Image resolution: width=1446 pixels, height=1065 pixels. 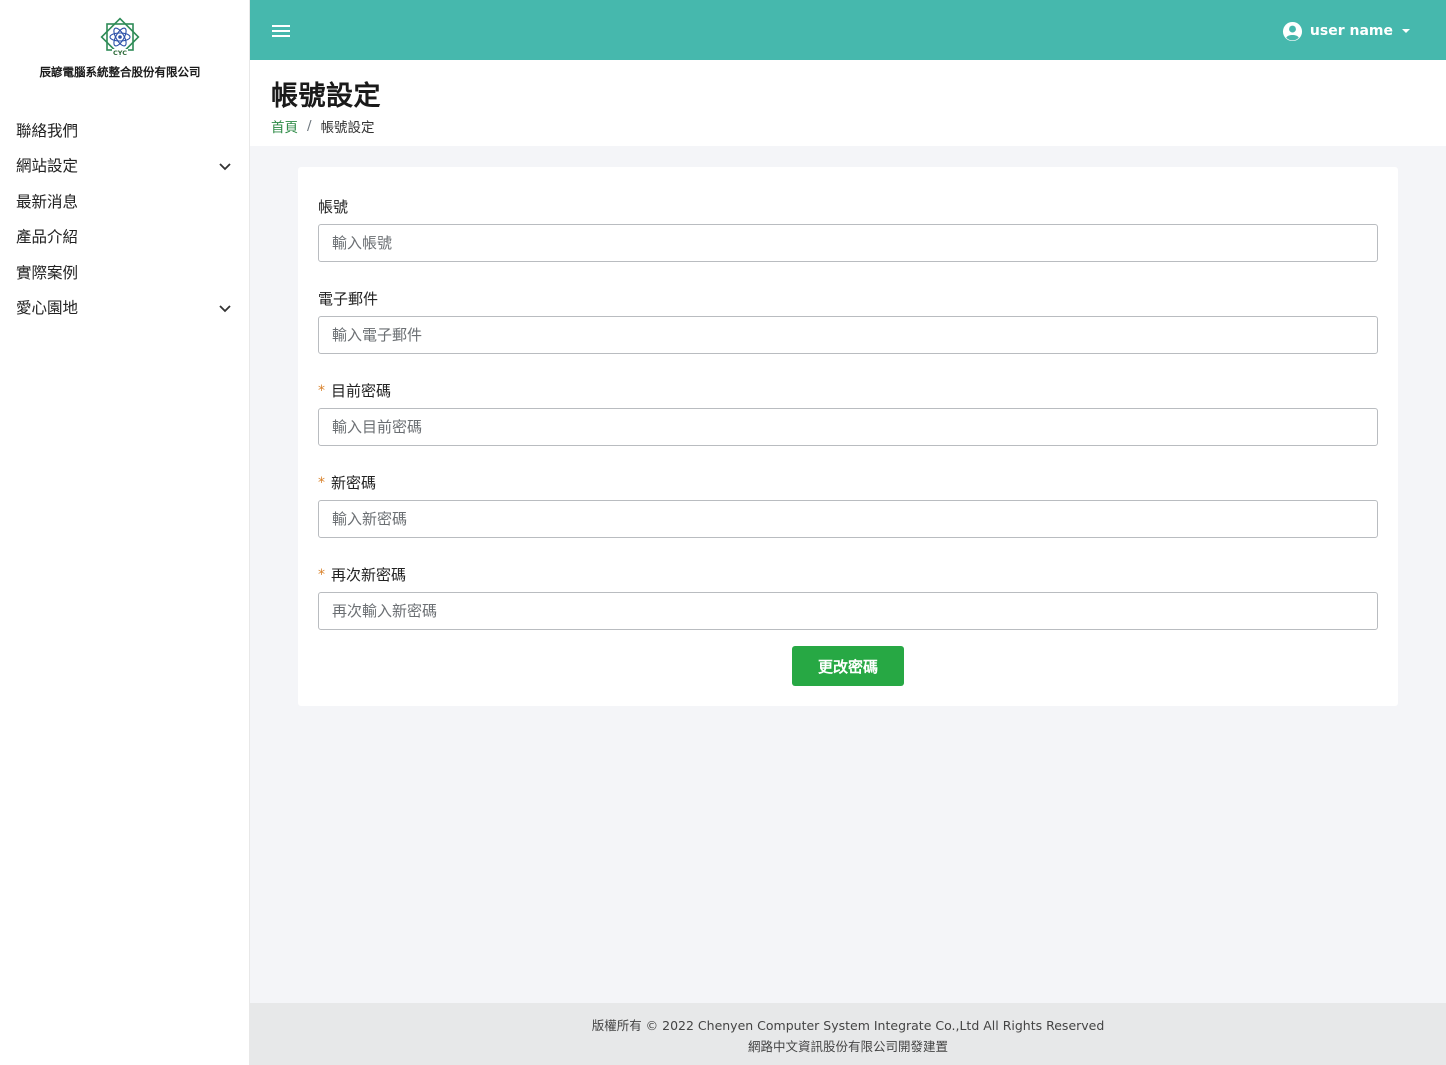 What do you see at coordinates (120, 37) in the screenshot?
I see `company-logo-icon: CYC` at bounding box center [120, 37].